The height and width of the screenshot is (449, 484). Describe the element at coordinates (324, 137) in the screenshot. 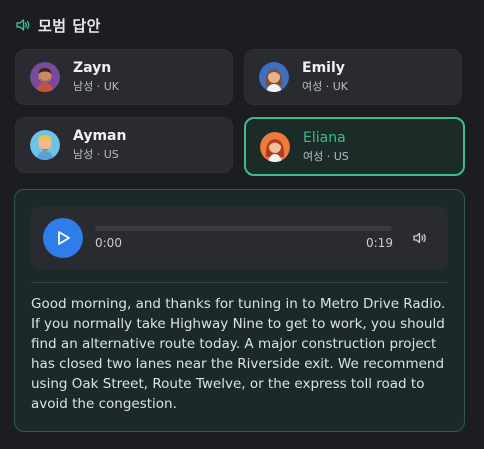

I see `voice-name: Eliana` at that location.